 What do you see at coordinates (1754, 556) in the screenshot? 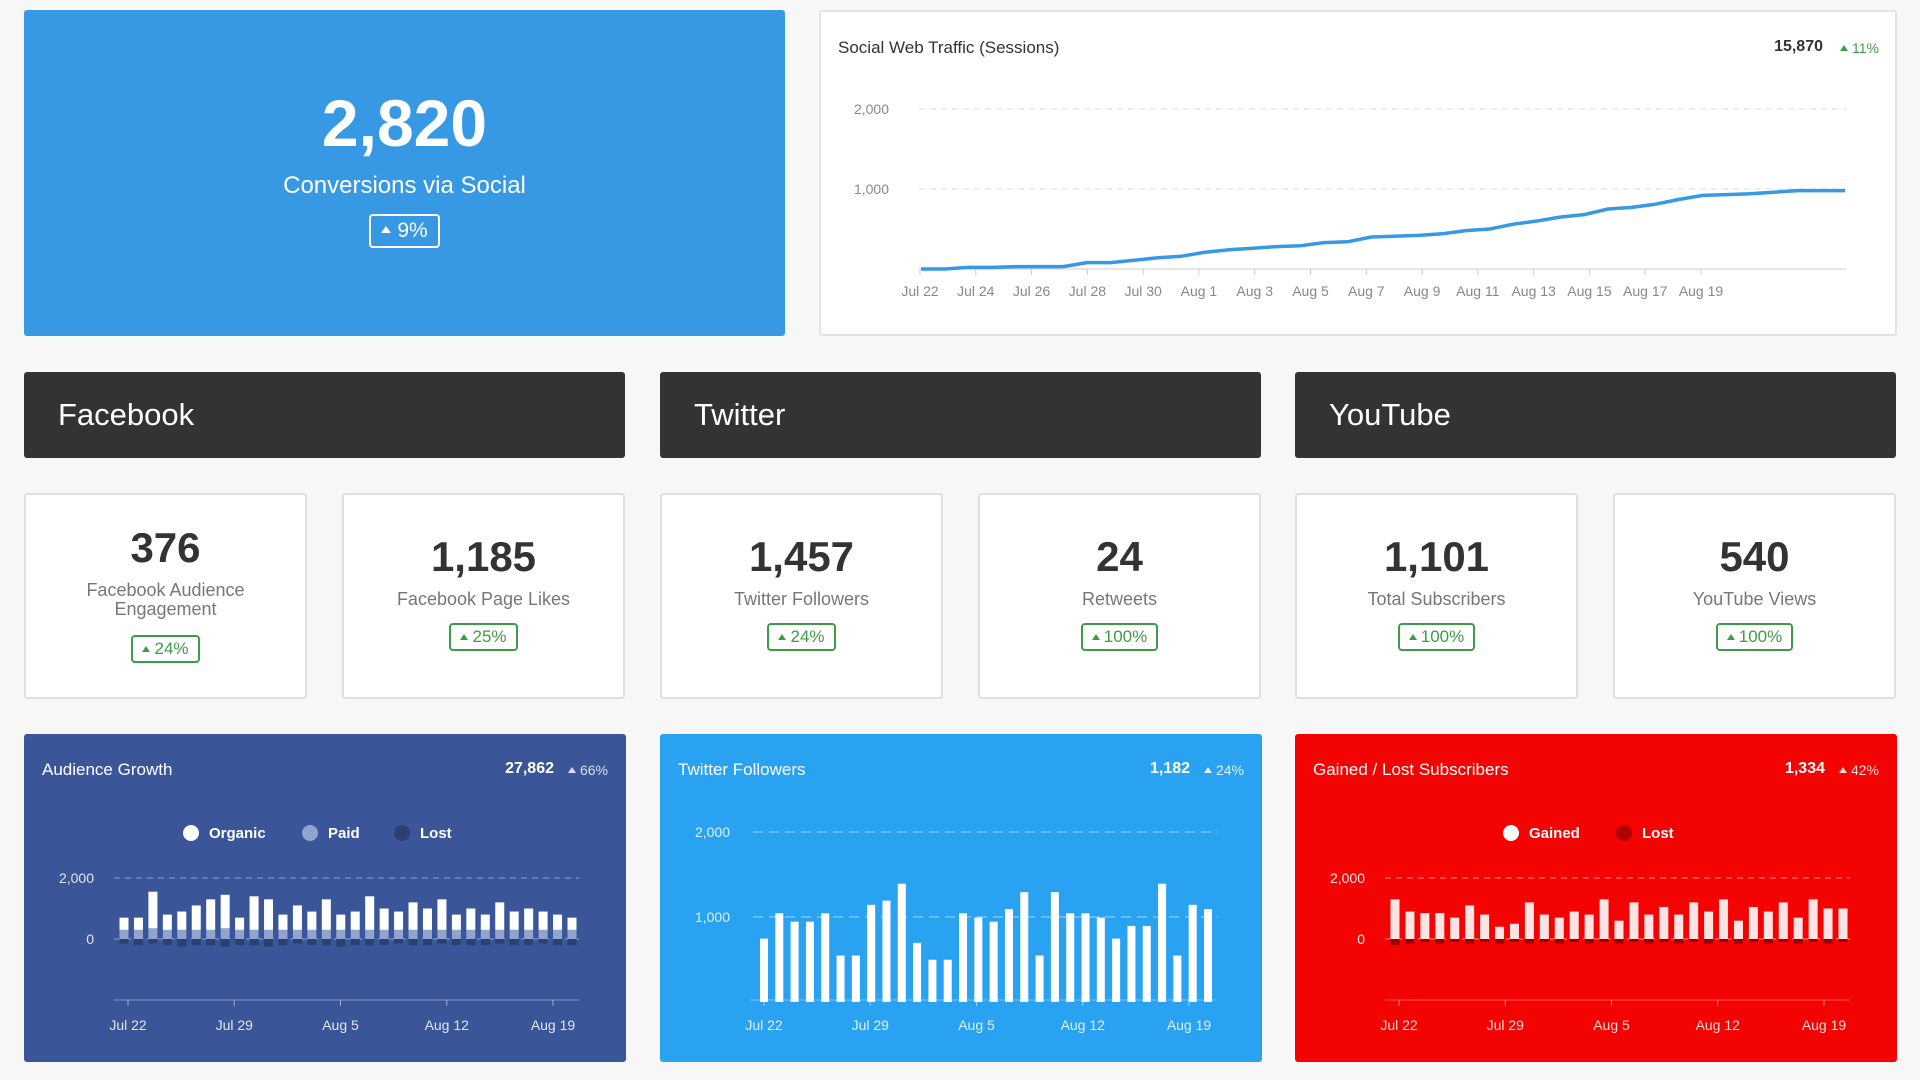
I see `kpi-value: 540` at bounding box center [1754, 556].